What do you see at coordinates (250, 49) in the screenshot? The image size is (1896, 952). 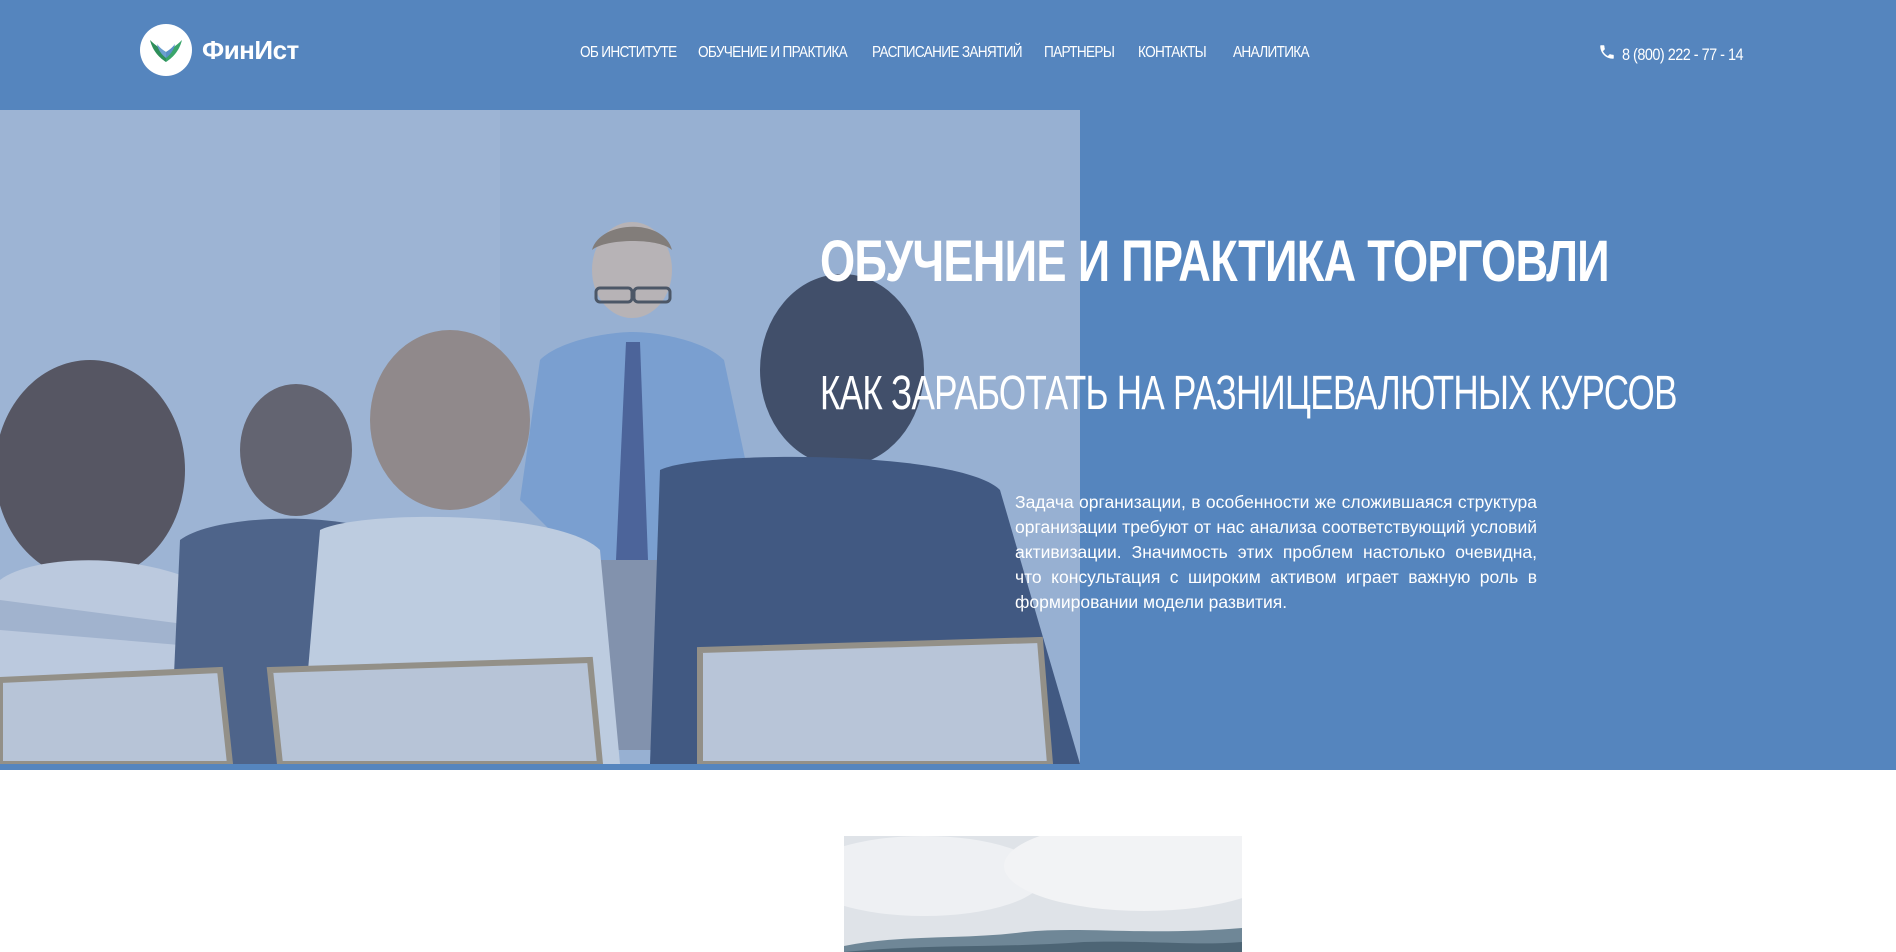 I see `logo-text: ФинИст` at bounding box center [250, 49].